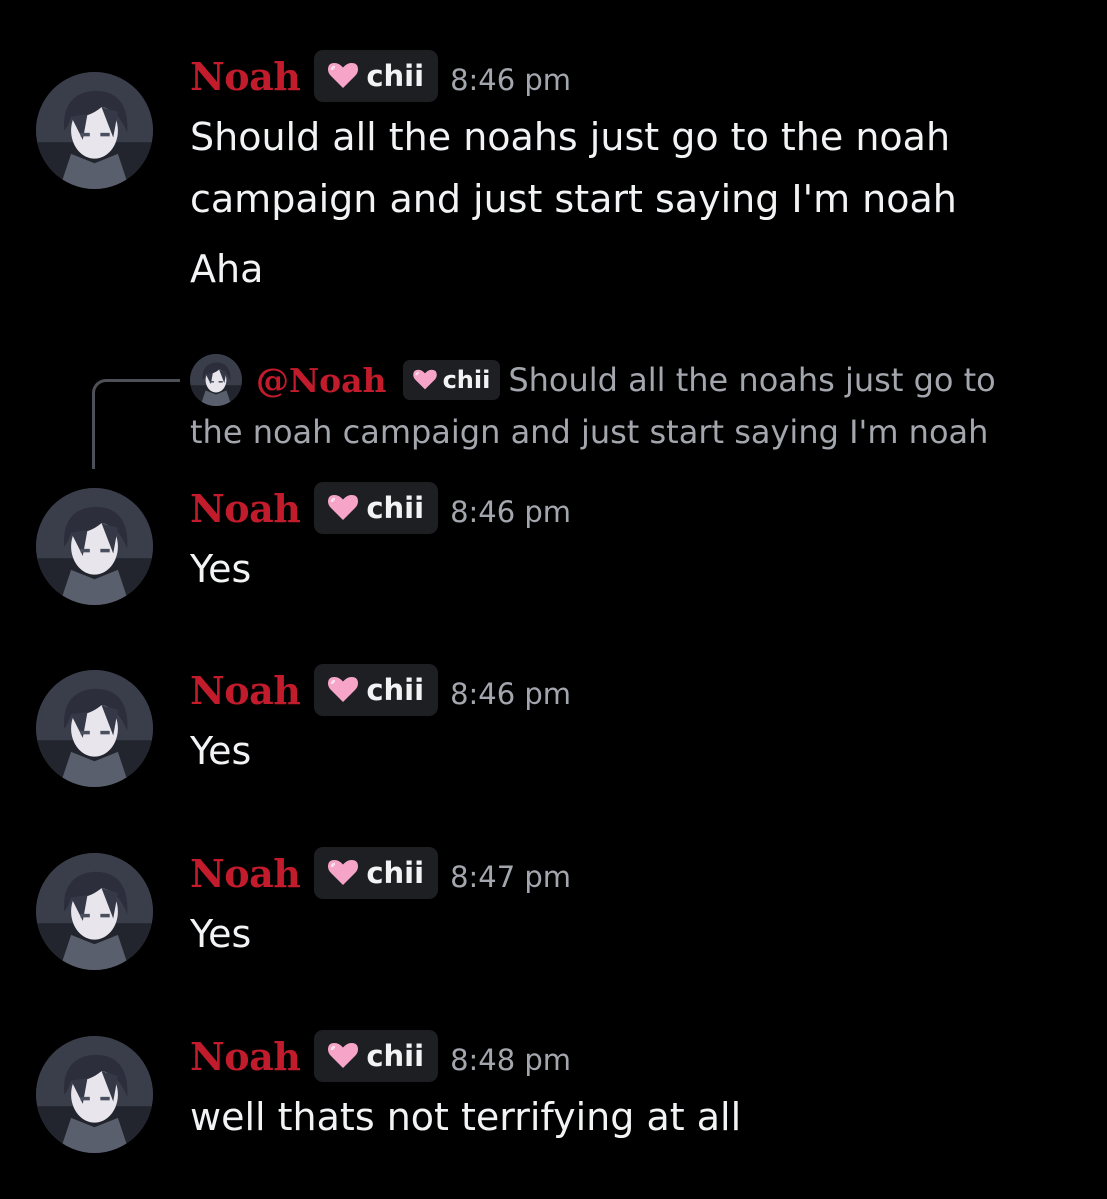 Image resolution: width=1107 pixels, height=1199 pixels. I want to click on reply-mention: @Noah, so click(321, 380).